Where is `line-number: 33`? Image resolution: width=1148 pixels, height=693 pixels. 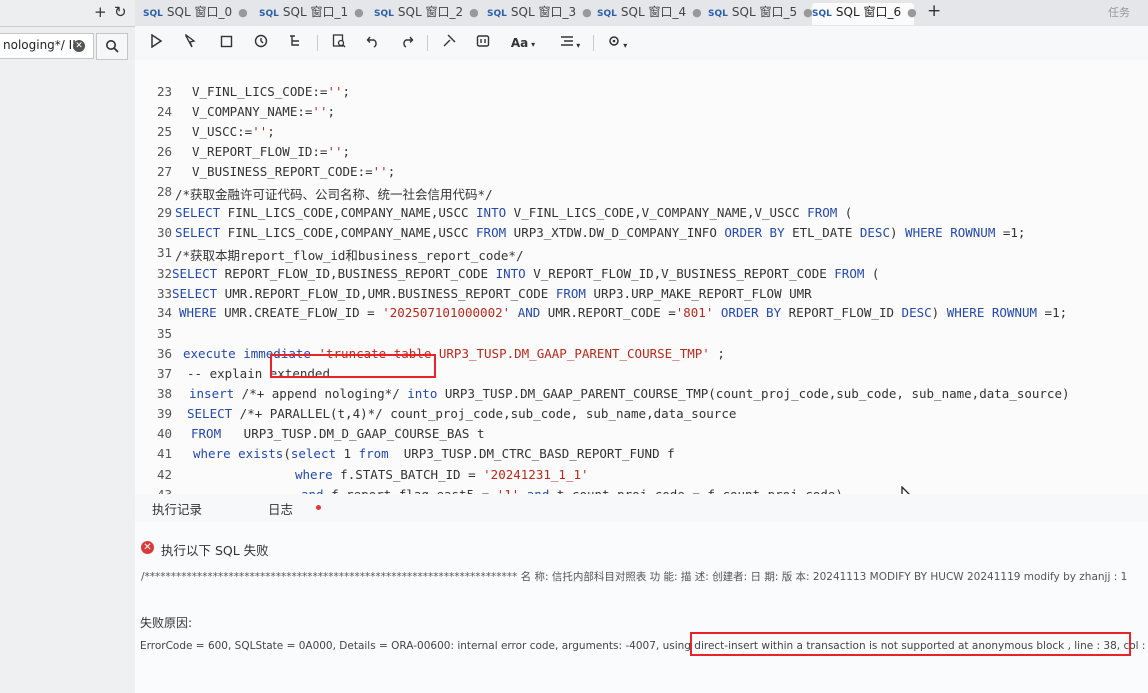 line-number: 33 is located at coordinates (164, 293).